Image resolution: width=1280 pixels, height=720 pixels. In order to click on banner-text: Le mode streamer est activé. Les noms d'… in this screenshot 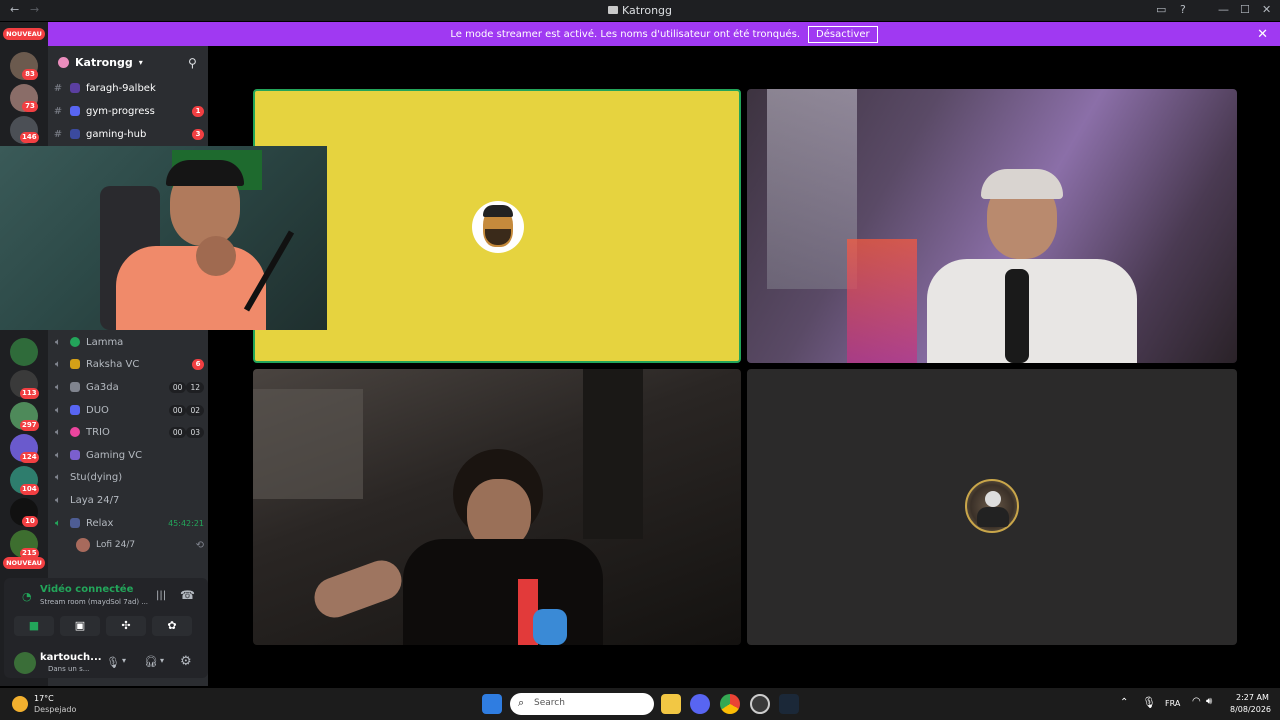, I will do `click(625, 34)`.